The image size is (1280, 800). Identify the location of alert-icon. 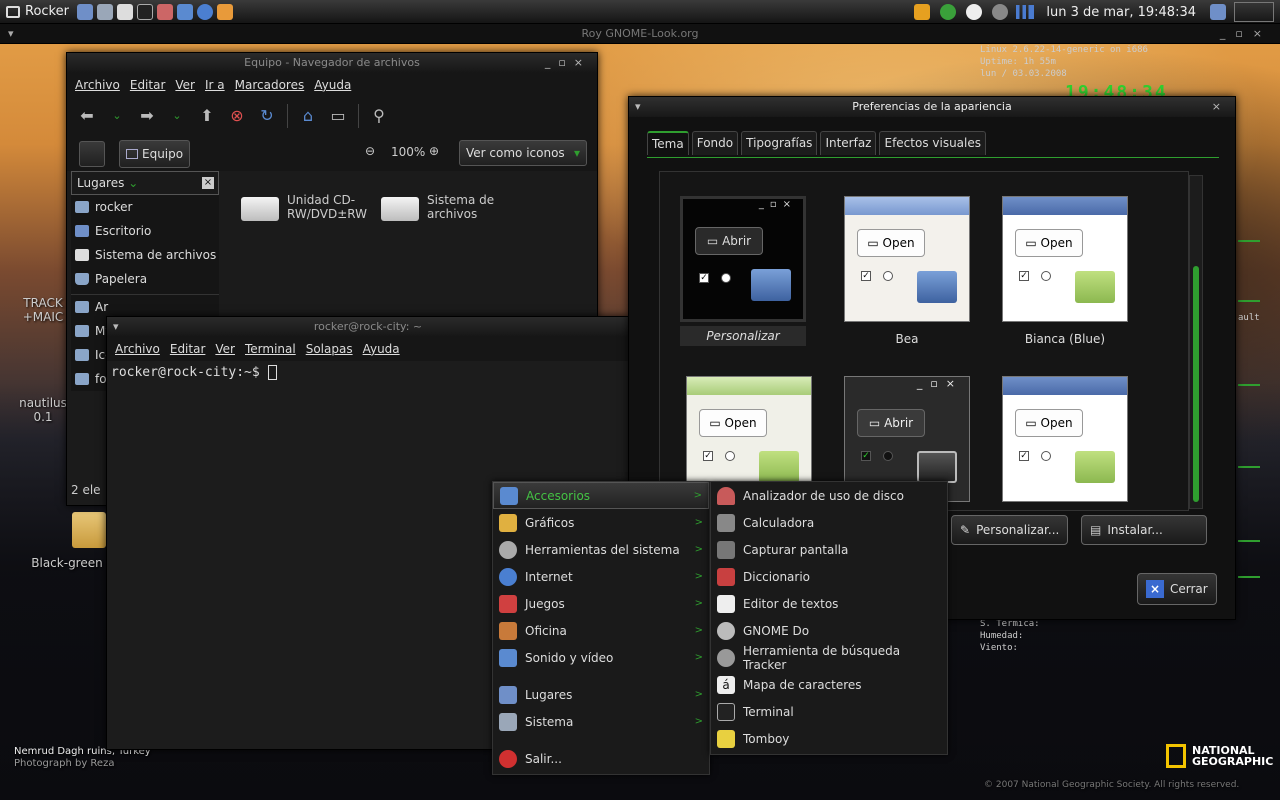
(974, 12).